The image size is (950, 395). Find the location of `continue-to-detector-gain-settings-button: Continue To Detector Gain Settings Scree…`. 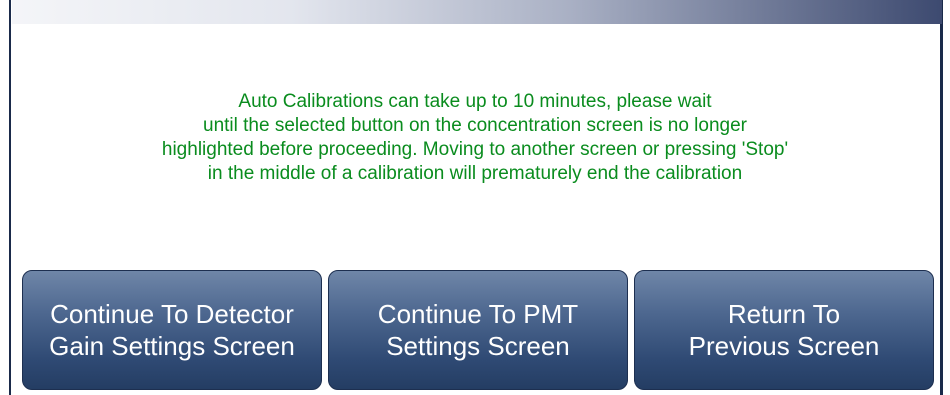

continue-to-detector-gain-settings-button: Continue To Detector Gain Settings Scree… is located at coordinates (172, 330).